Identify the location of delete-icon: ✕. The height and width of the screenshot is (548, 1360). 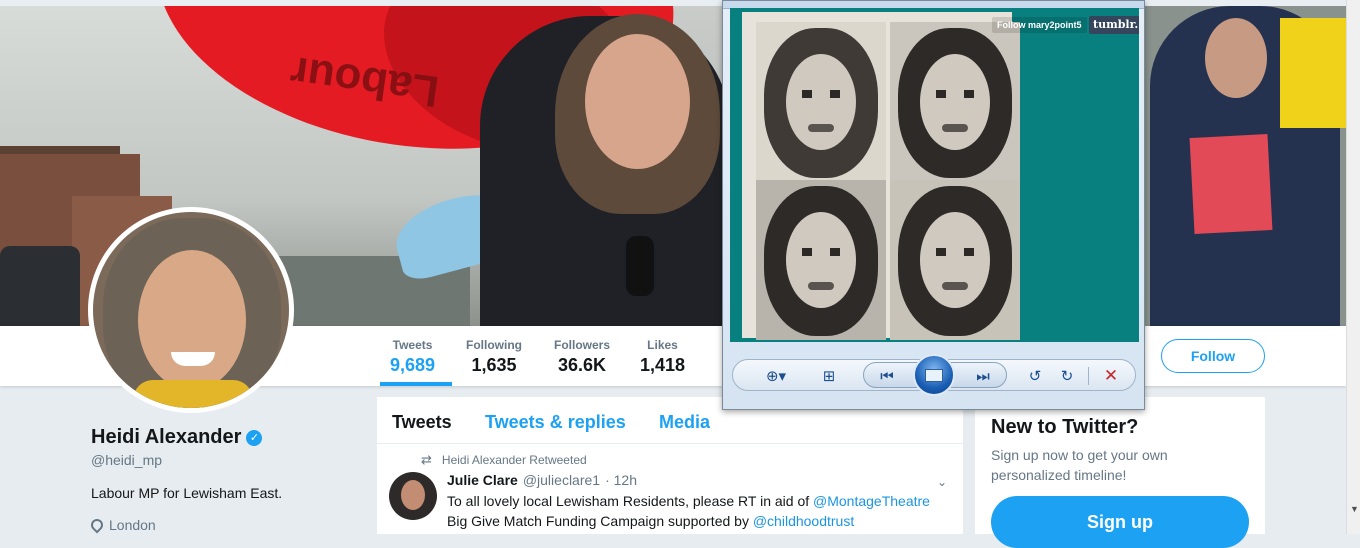
(1111, 376).